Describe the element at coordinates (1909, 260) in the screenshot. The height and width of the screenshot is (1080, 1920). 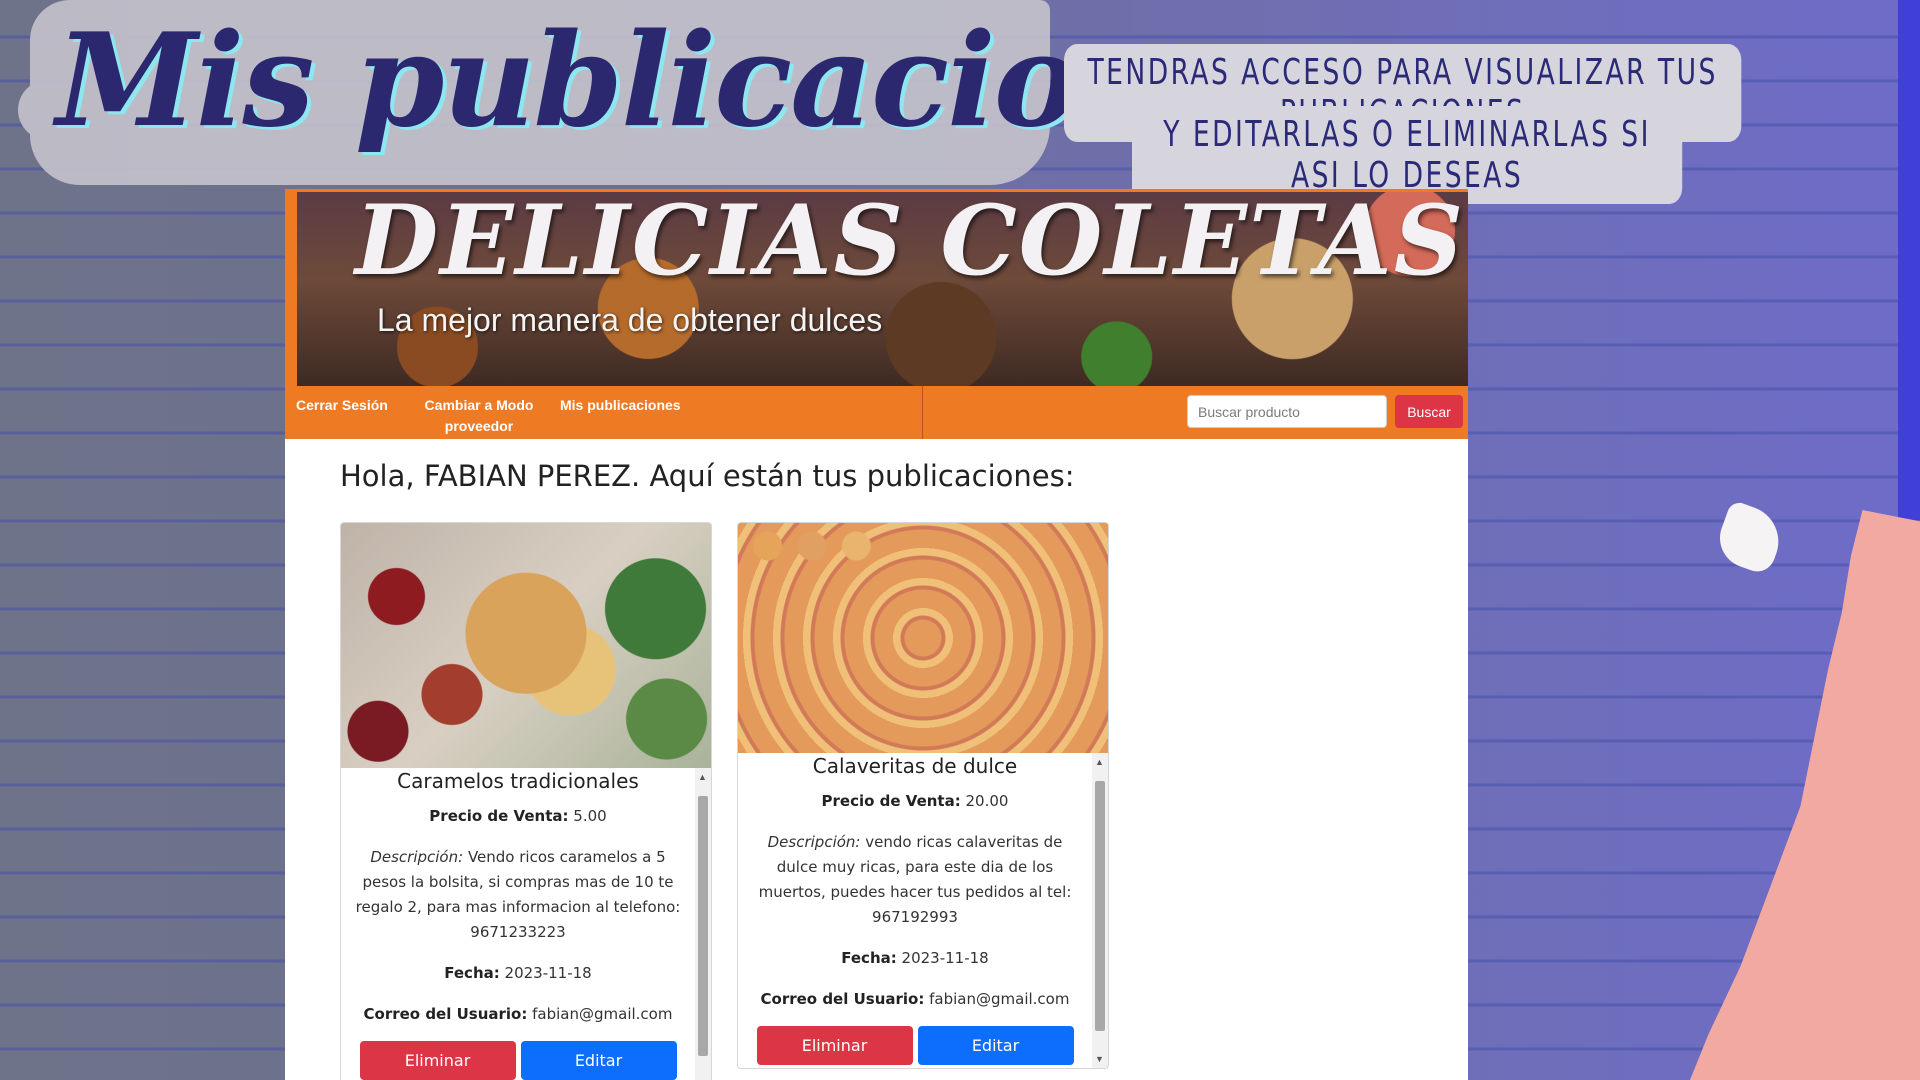
I see `right-edge-stripe` at that location.